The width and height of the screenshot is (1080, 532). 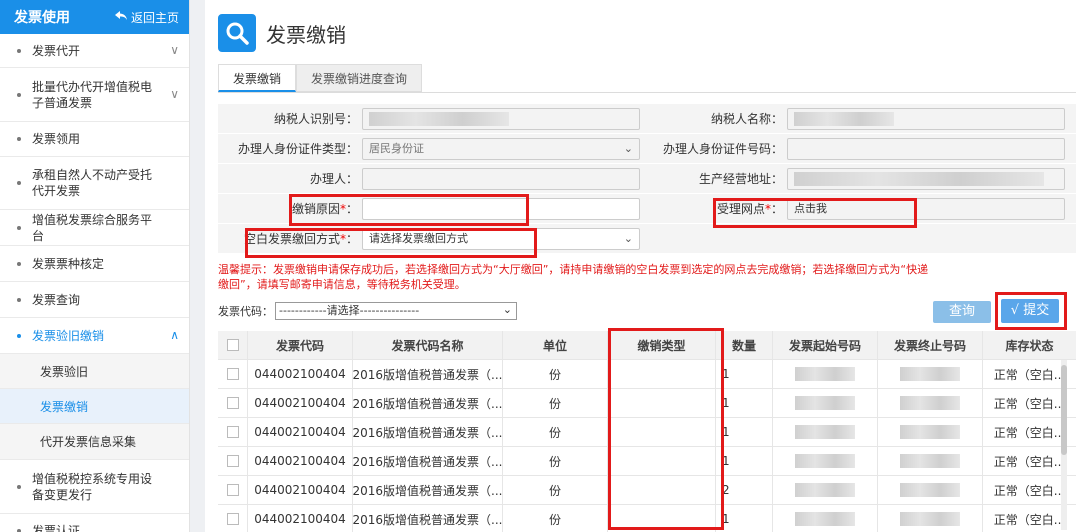 I want to click on back-arrow-icon, so click(x=120, y=17).